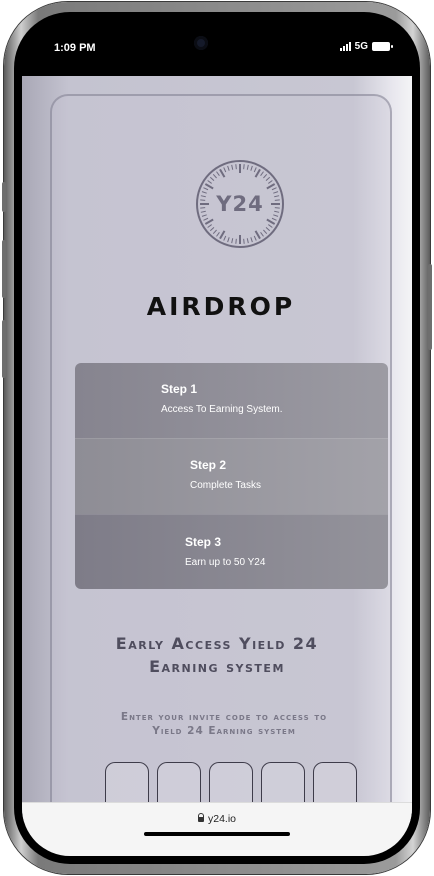 Image resolution: width=434 pixels, height=876 pixels. I want to click on action-button, so click(4, 197).